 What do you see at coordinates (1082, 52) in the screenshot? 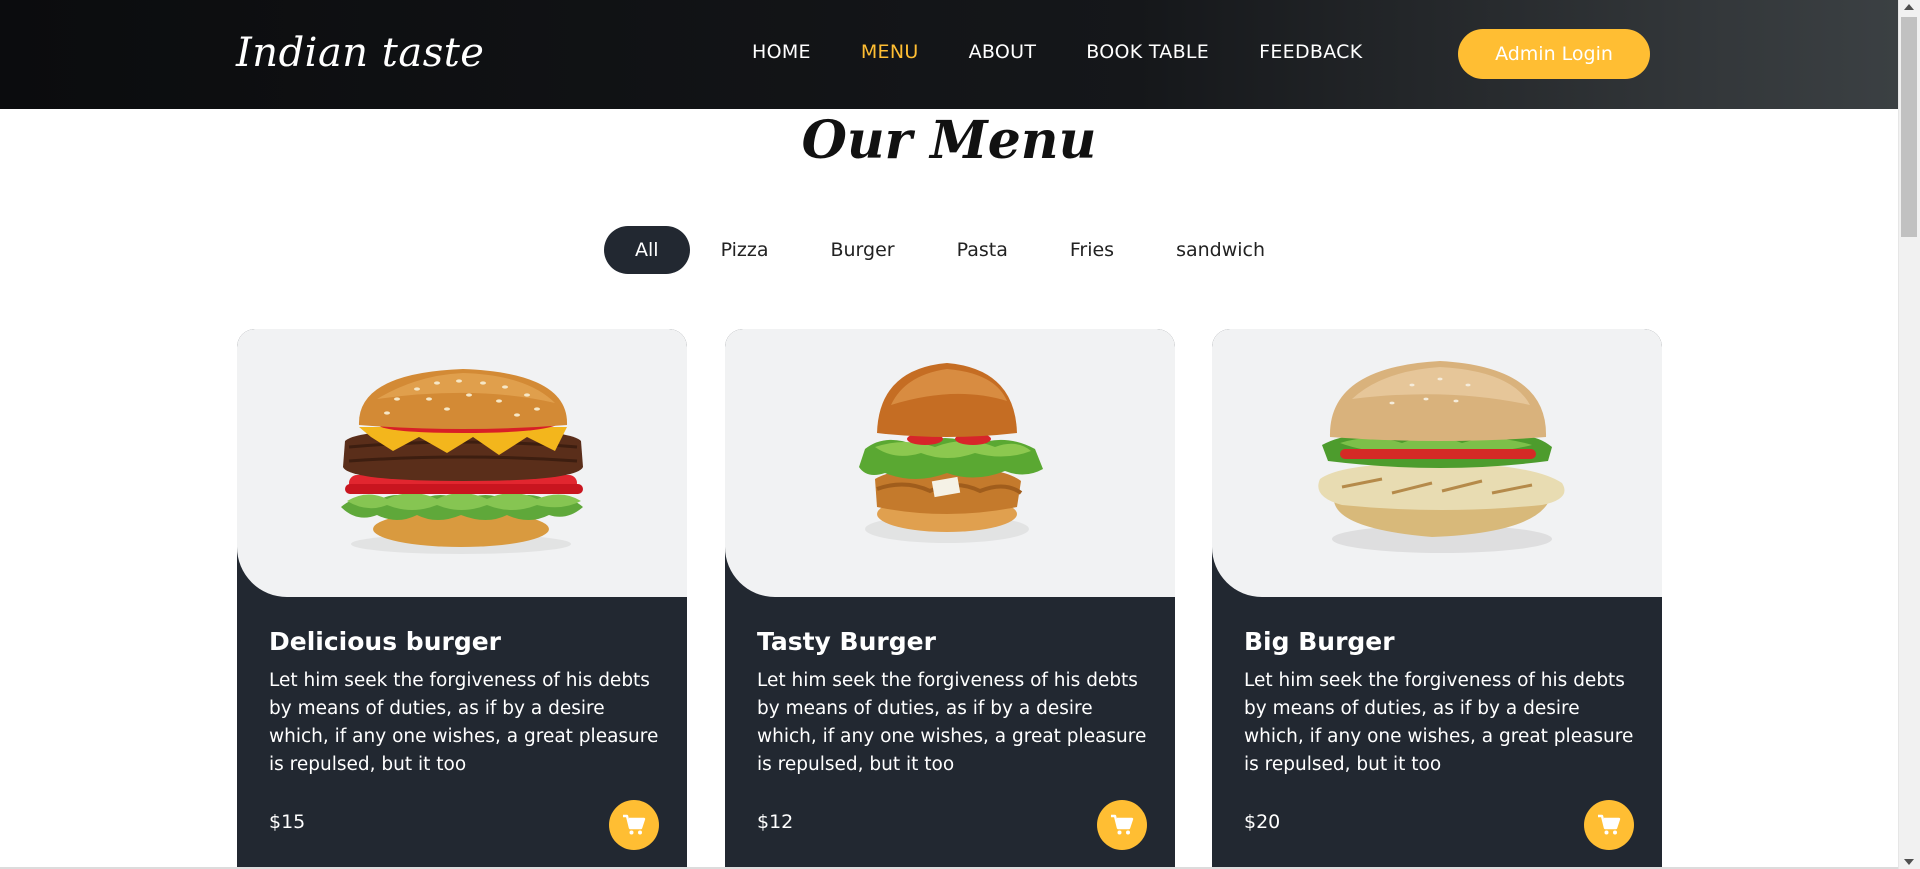
I see `main-nav: HOME MENU ABOUT BOOK TABLE FEEDBACK` at bounding box center [1082, 52].